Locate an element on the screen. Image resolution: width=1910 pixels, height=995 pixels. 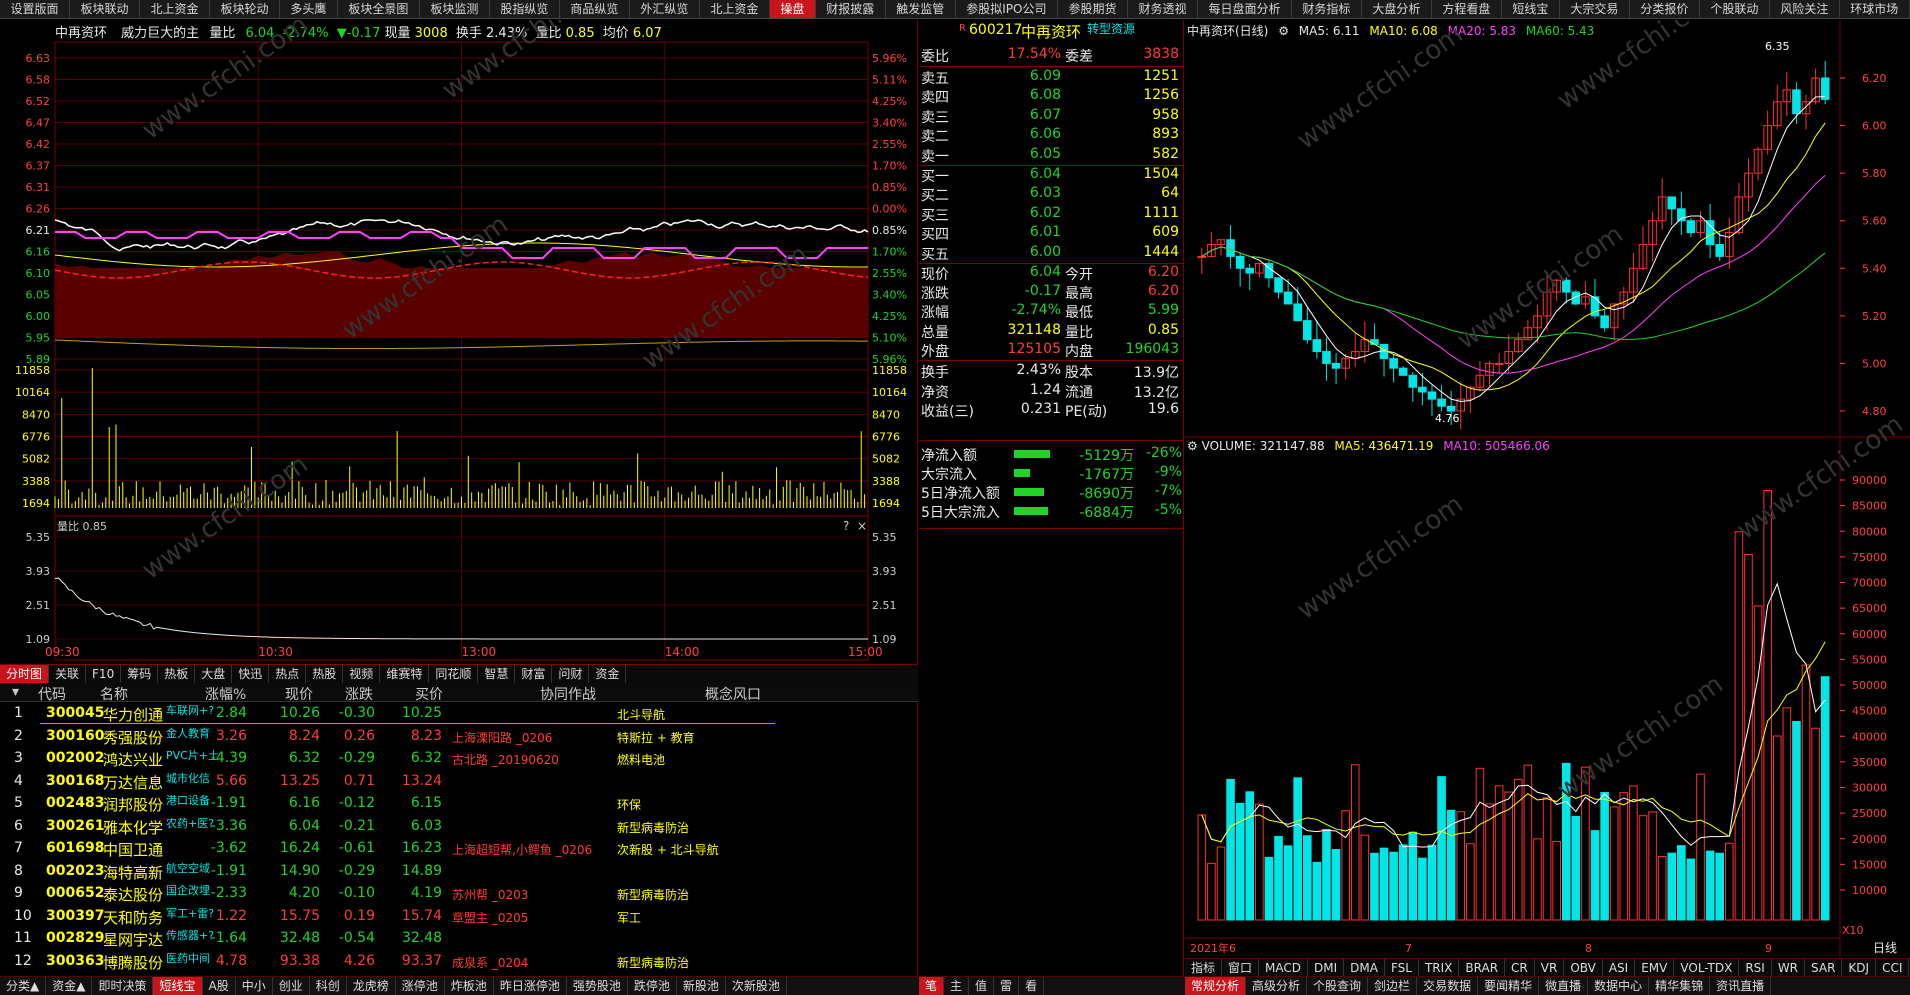
top-tab: 个股联动 is located at coordinates (1735, 9).